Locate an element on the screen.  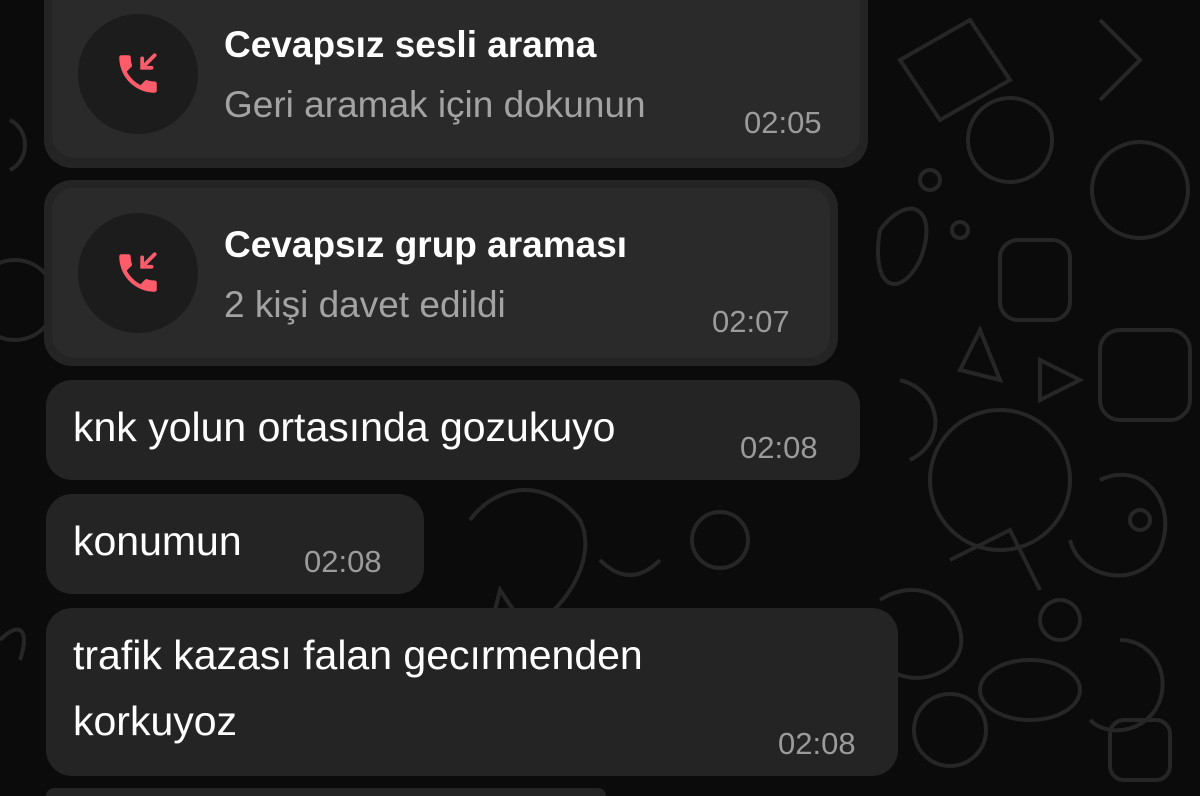
call-title: Cevapsız sesli arama is located at coordinates (410, 44).